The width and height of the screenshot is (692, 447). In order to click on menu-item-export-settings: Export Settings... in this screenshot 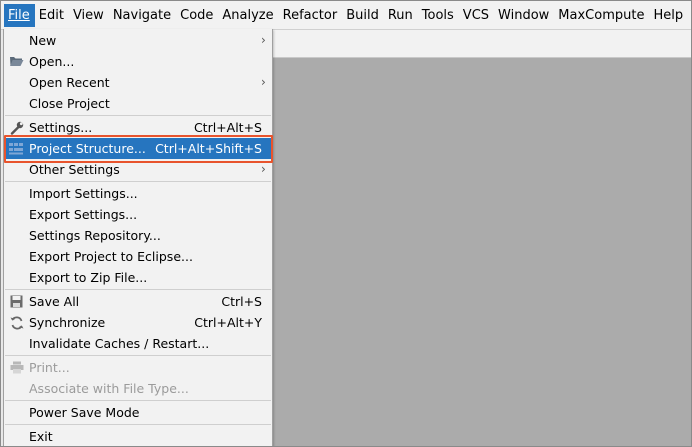, I will do `click(138, 214)`.